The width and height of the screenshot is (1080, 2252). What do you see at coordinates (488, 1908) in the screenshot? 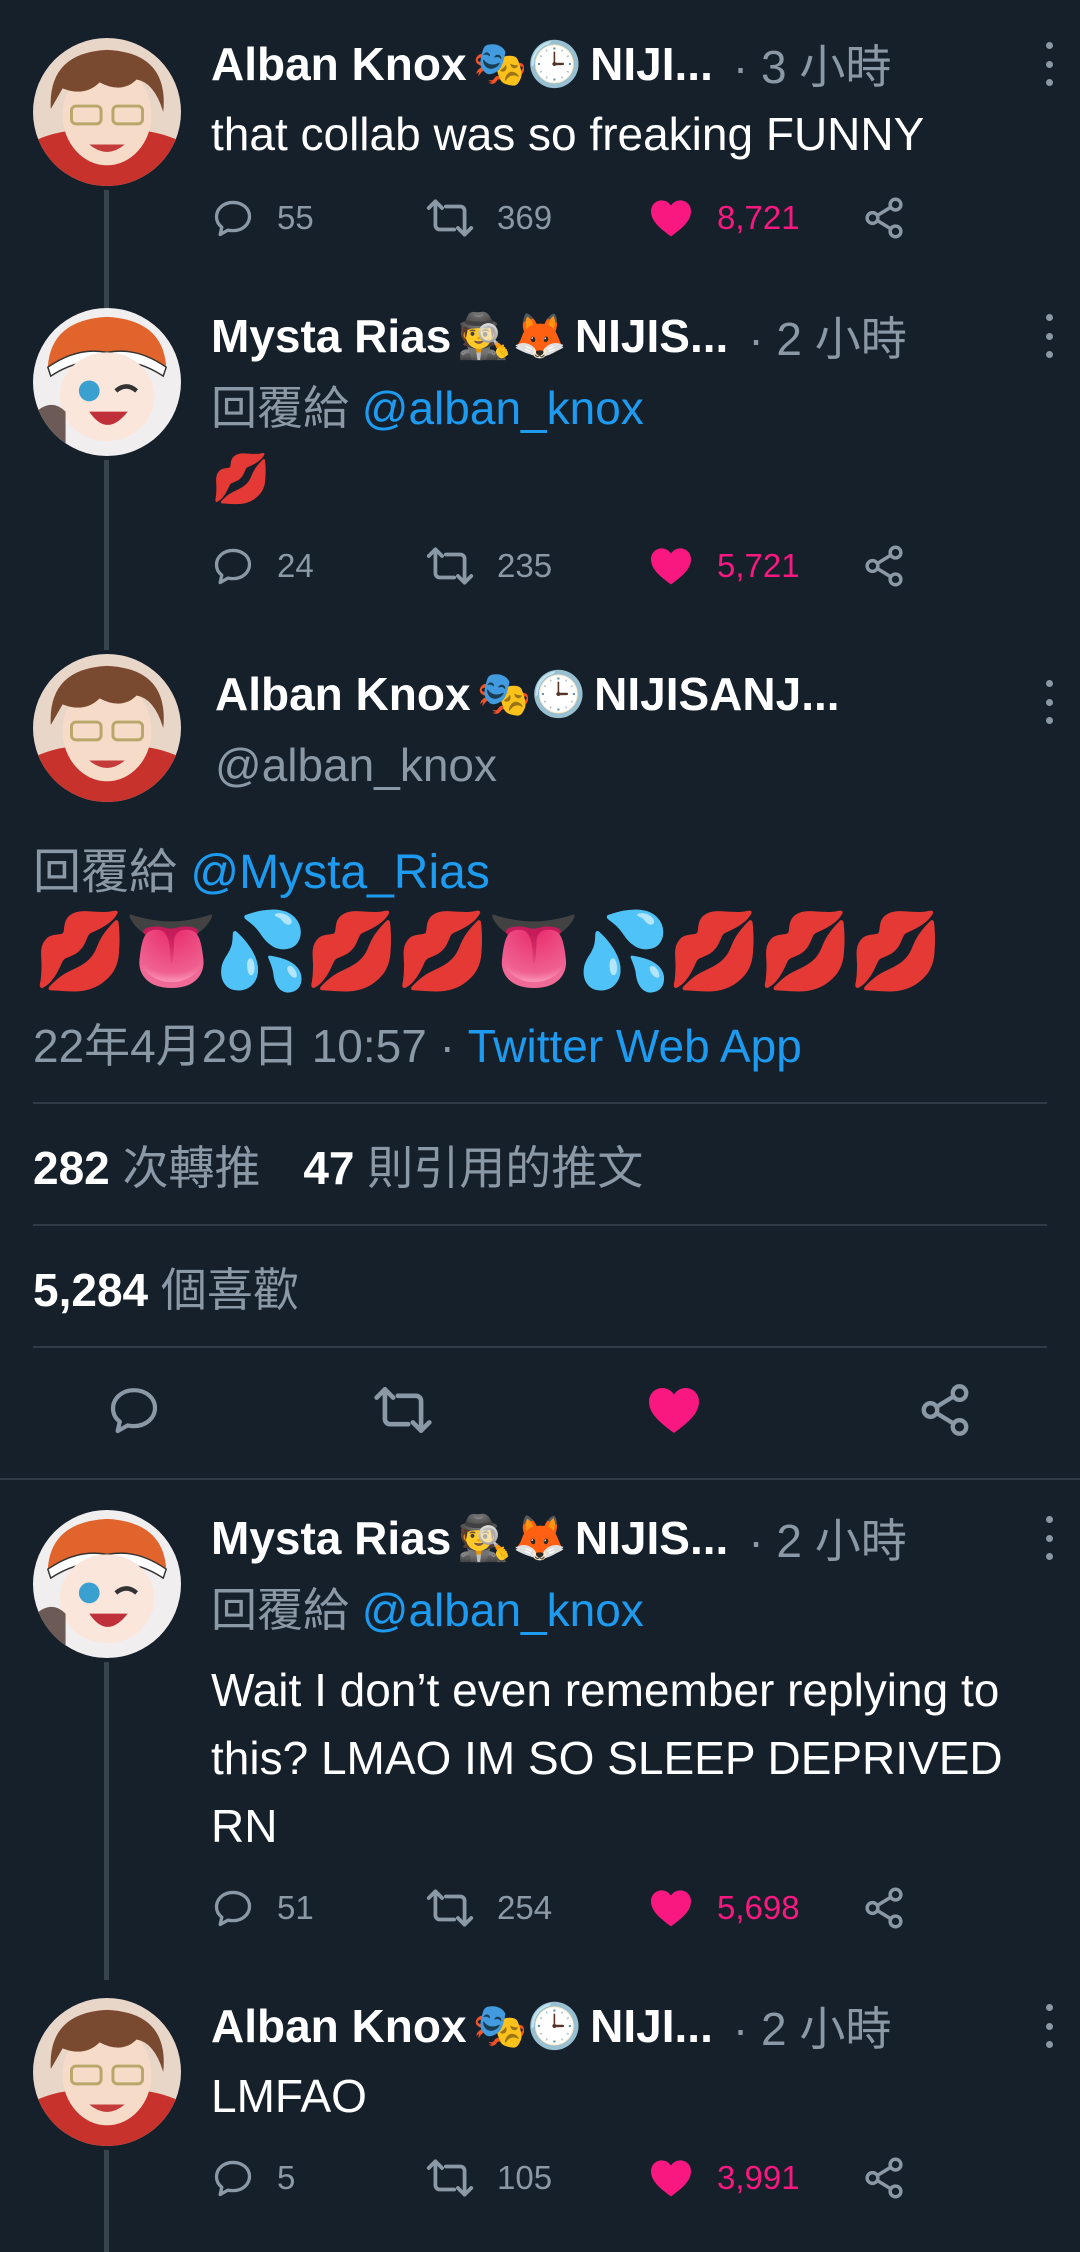
I see `retweet-button: 254` at bounding box center [488, 1908].